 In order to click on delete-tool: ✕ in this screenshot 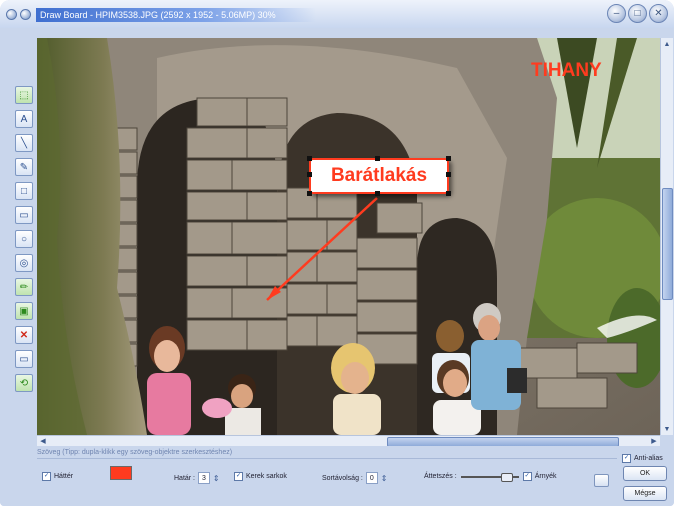, I will do `click(24, 335)`.